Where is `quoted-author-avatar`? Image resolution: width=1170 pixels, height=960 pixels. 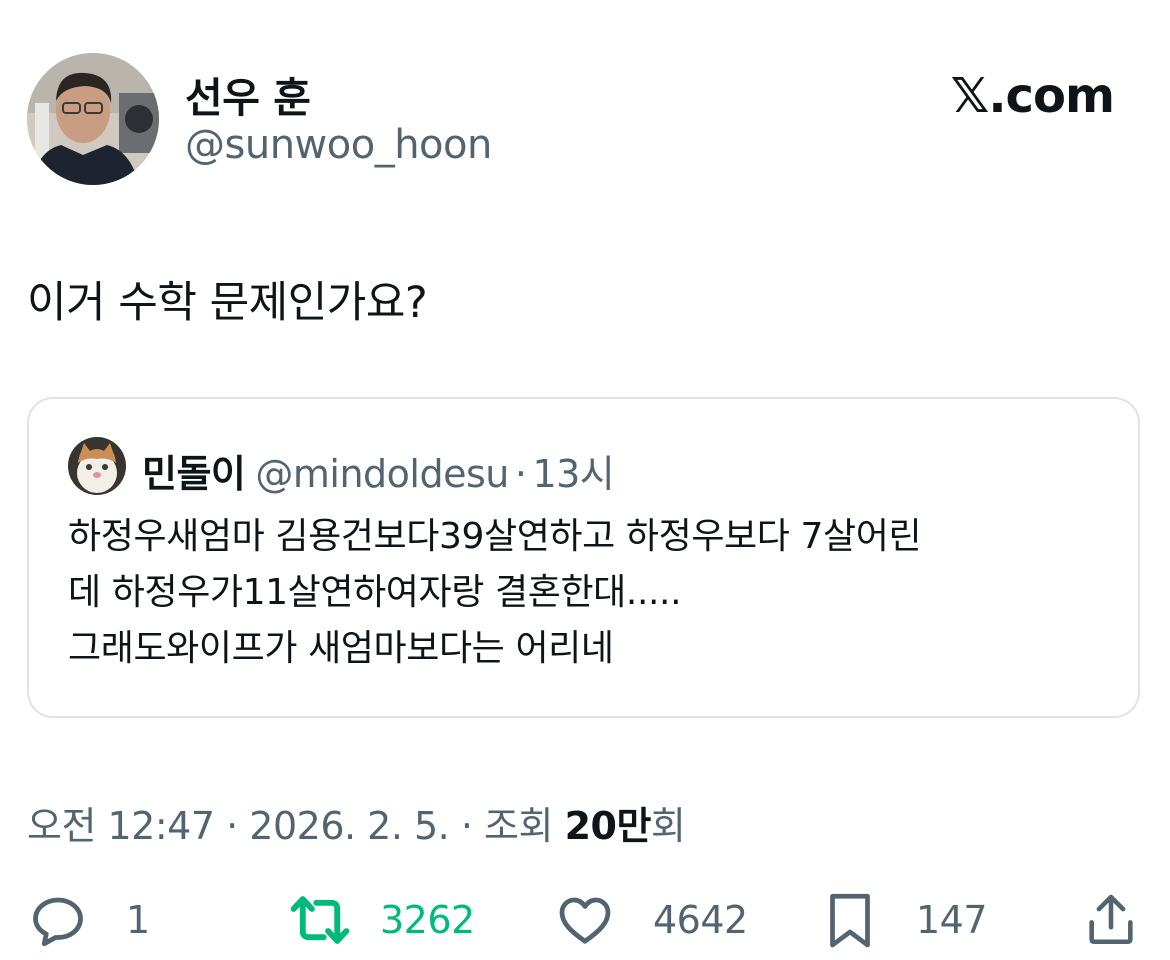
quoted-author-avatar is located at coordinates (97, 466).